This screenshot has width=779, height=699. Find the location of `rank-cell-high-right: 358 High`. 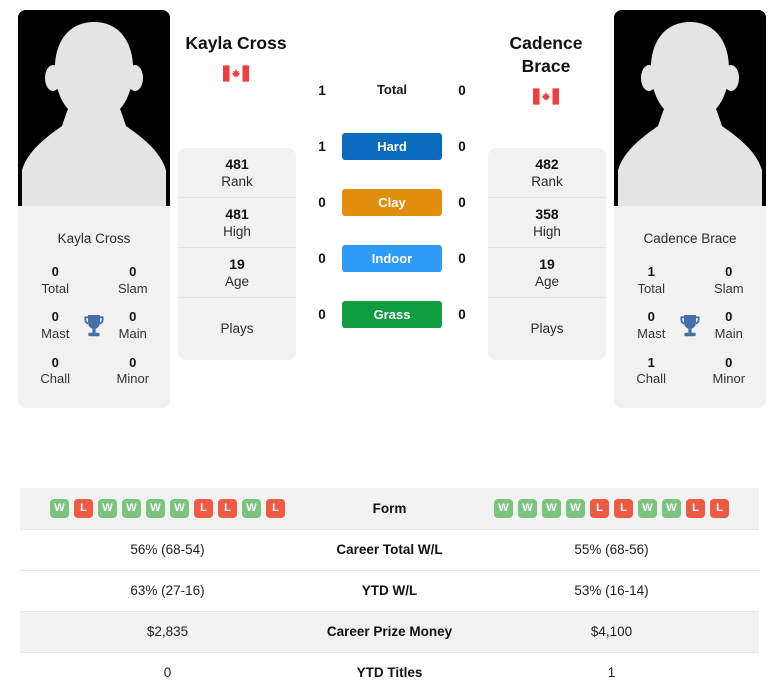

rank-cell-high-right: 358 High is located at coordinates (547, 223).